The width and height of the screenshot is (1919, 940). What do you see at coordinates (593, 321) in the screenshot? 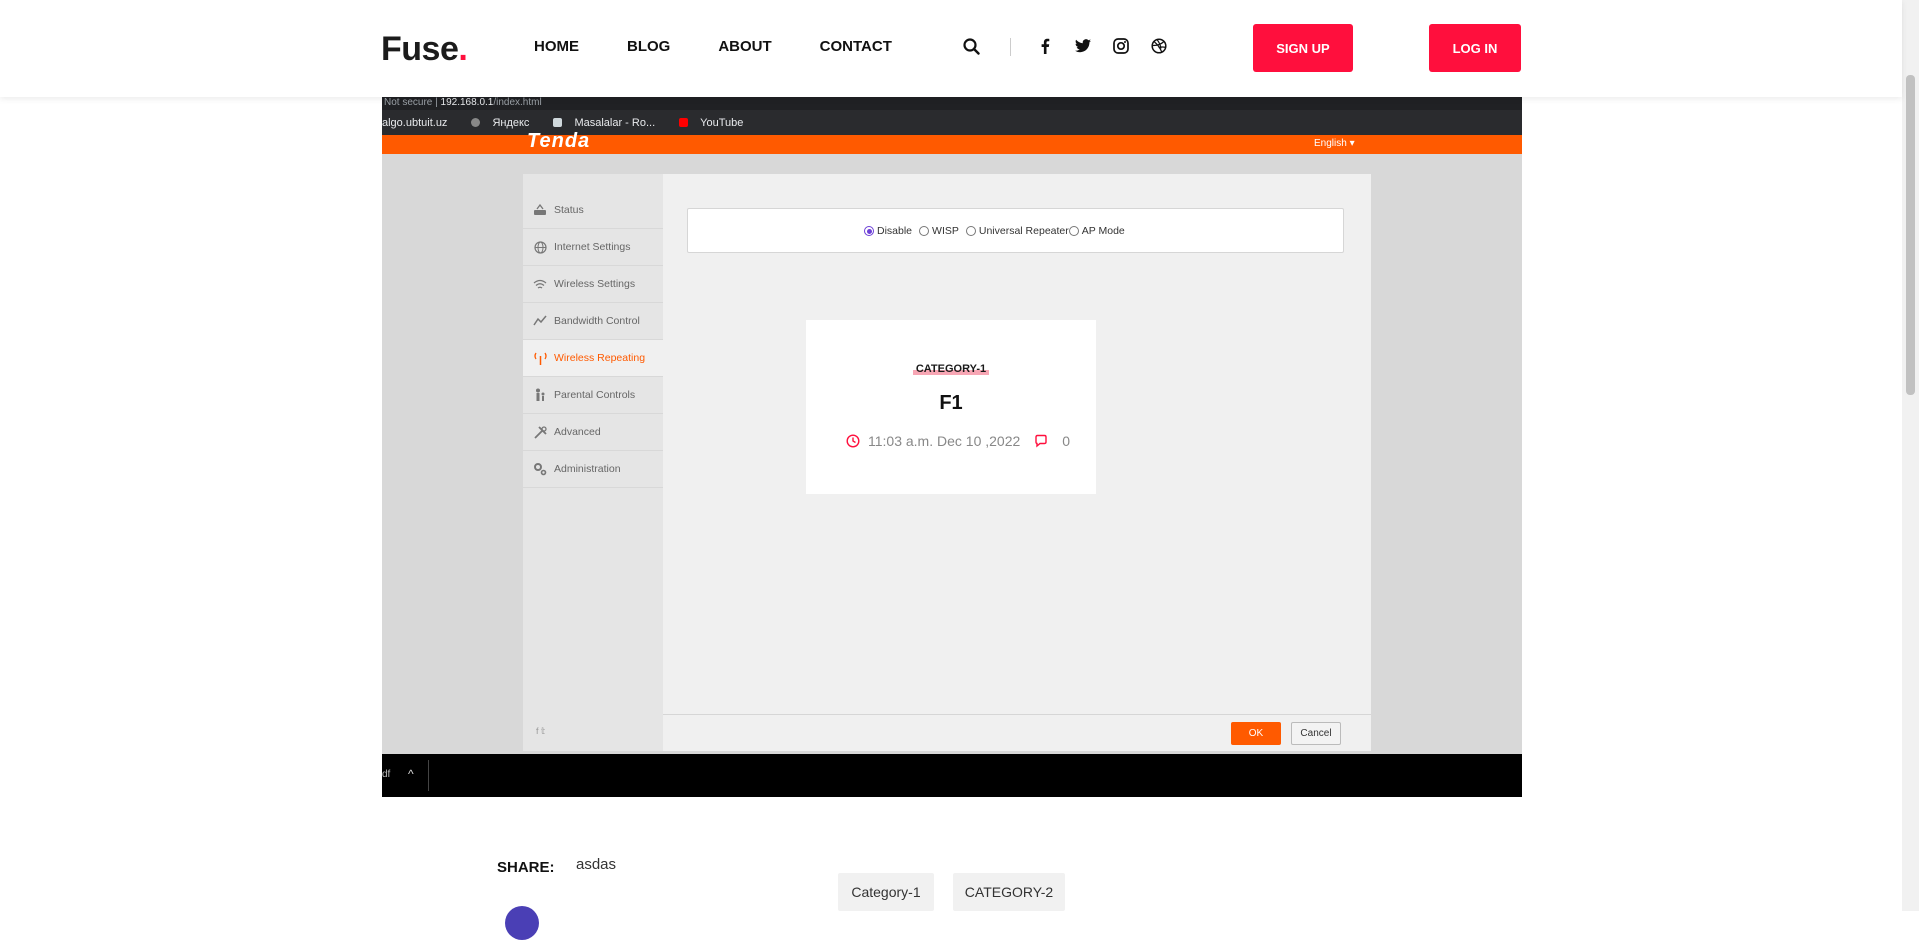
I see `sidebar-item-bandwidth: Bandwidth Control` at bounding box center [593, 321].